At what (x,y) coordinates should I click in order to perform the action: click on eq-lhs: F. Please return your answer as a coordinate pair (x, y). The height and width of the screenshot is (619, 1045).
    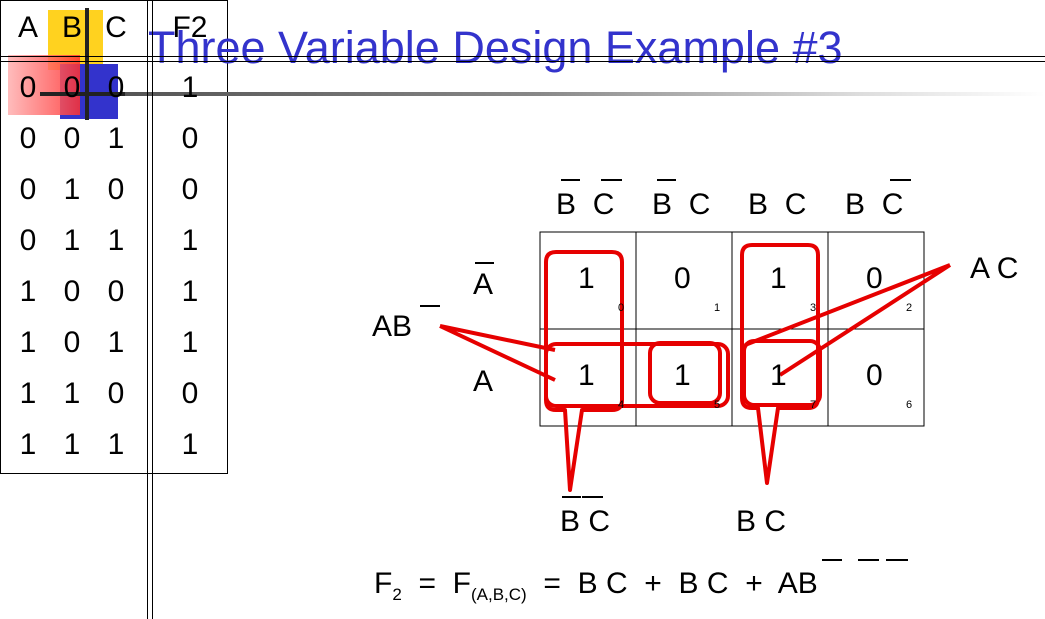
    Looking at the image, I should click on (383, 583).